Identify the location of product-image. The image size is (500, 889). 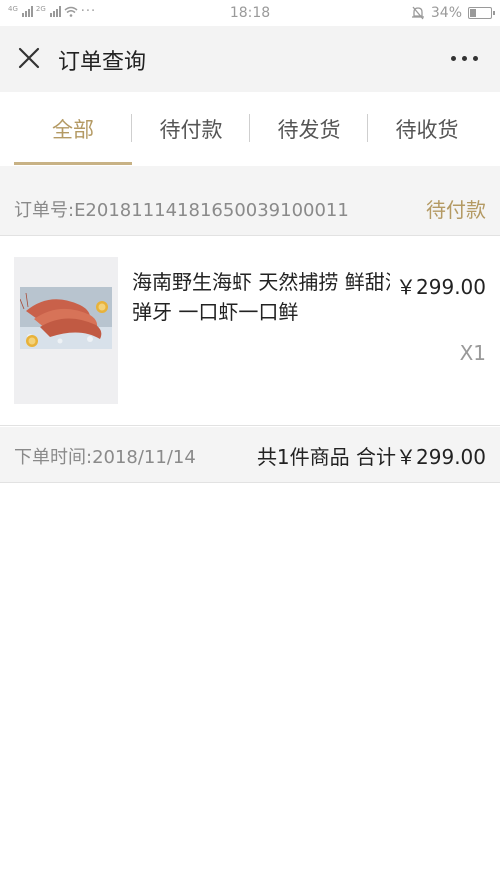
(66, 330).